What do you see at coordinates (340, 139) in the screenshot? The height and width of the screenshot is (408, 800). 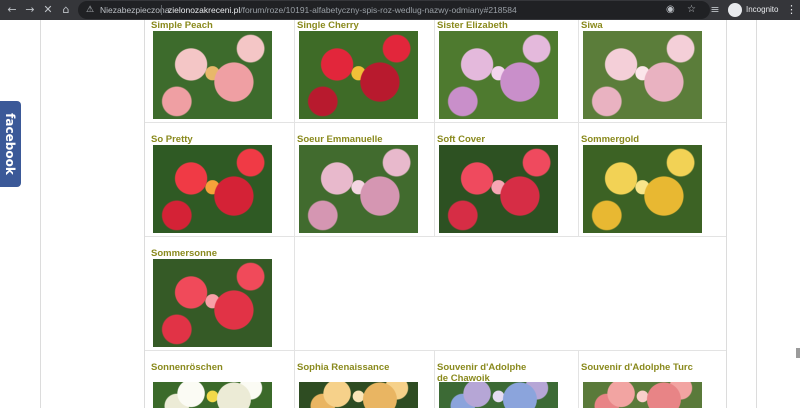 I see `rose-name-link: Soeur Emmanuelle` at bounding box center [340, 139].